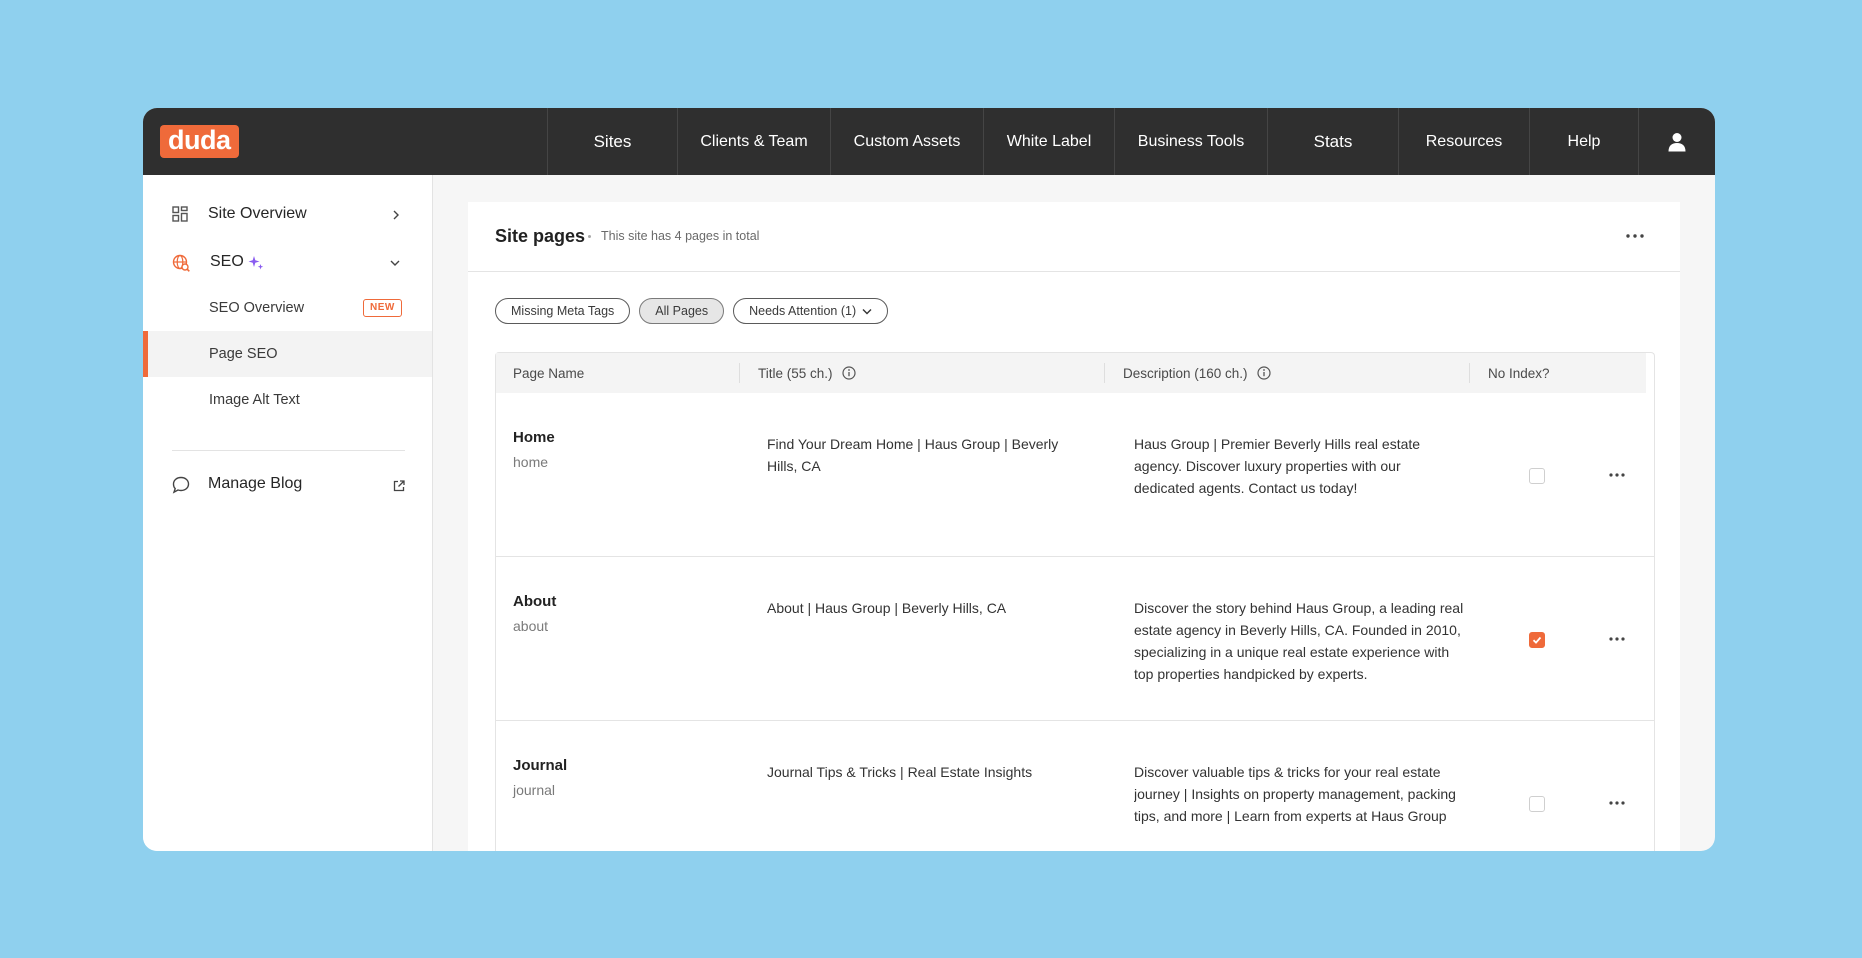 Image resolution: width=1862 pixels, height=958 pixels. I want to click on globe-search-icon, so click(181, 263).